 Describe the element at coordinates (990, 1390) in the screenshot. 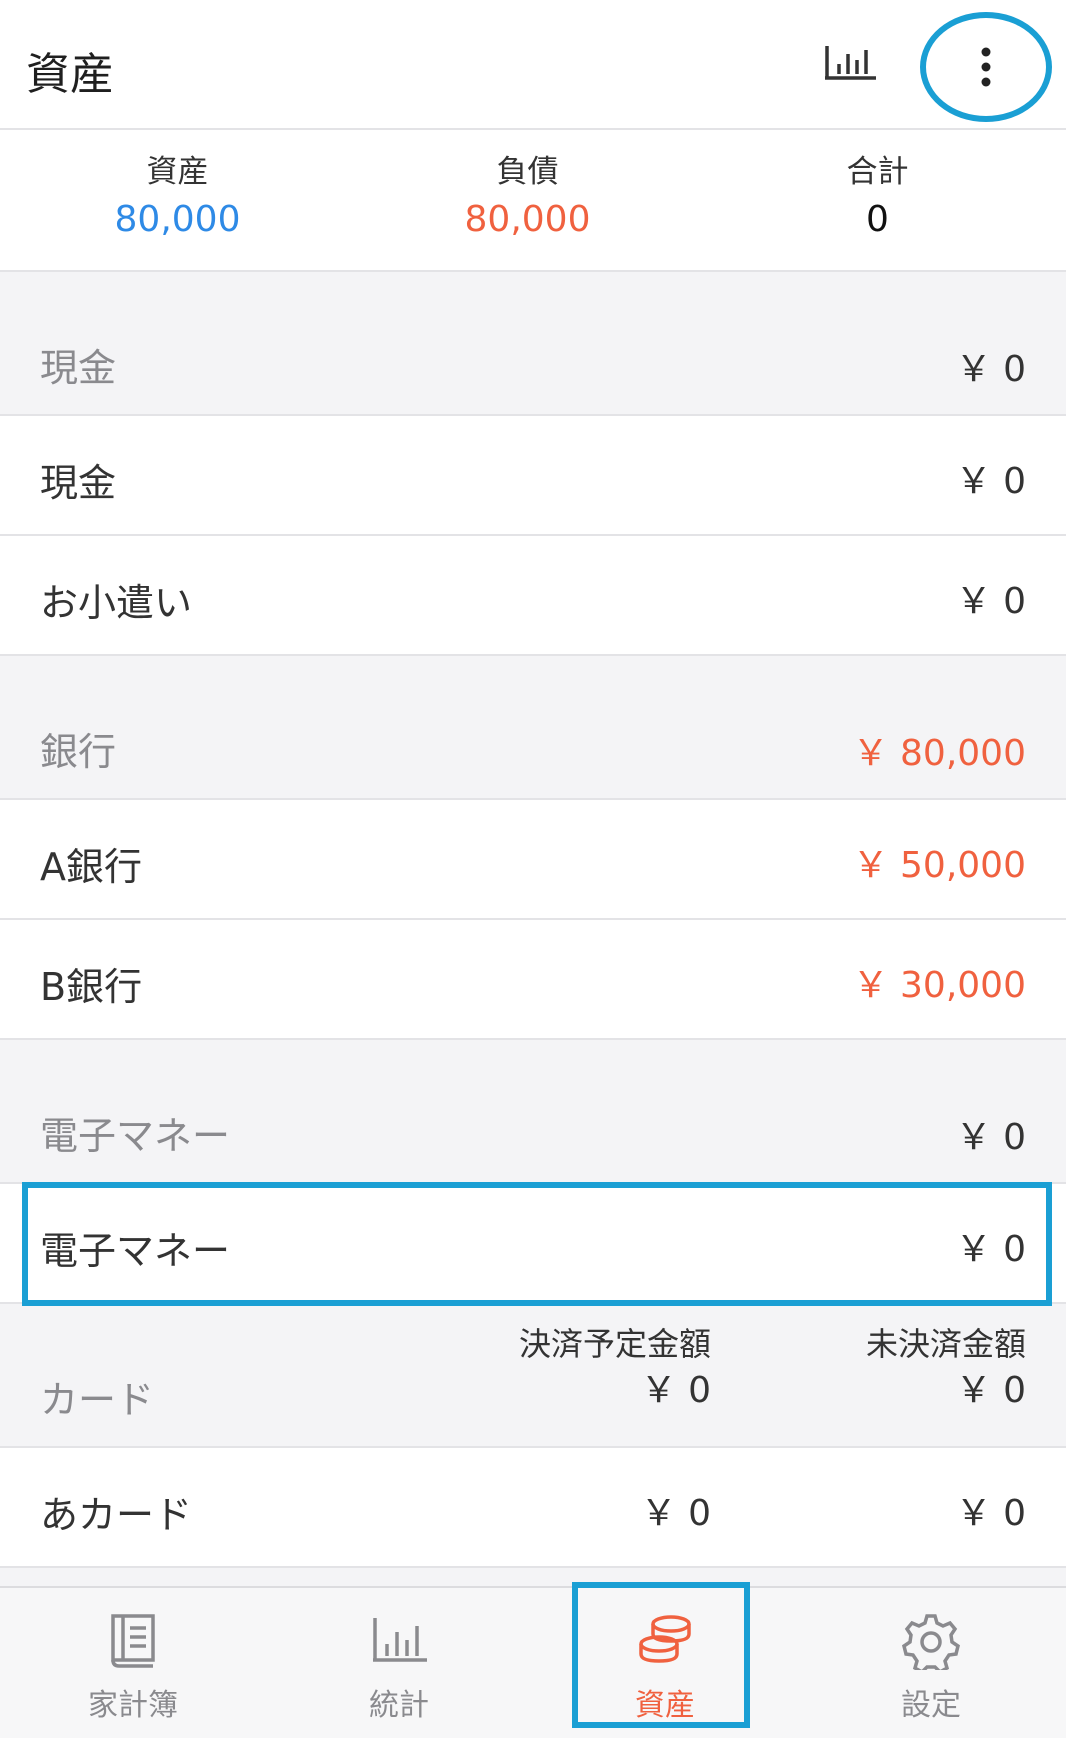

I see `unsettled-amount: ￥ 0` at that location.